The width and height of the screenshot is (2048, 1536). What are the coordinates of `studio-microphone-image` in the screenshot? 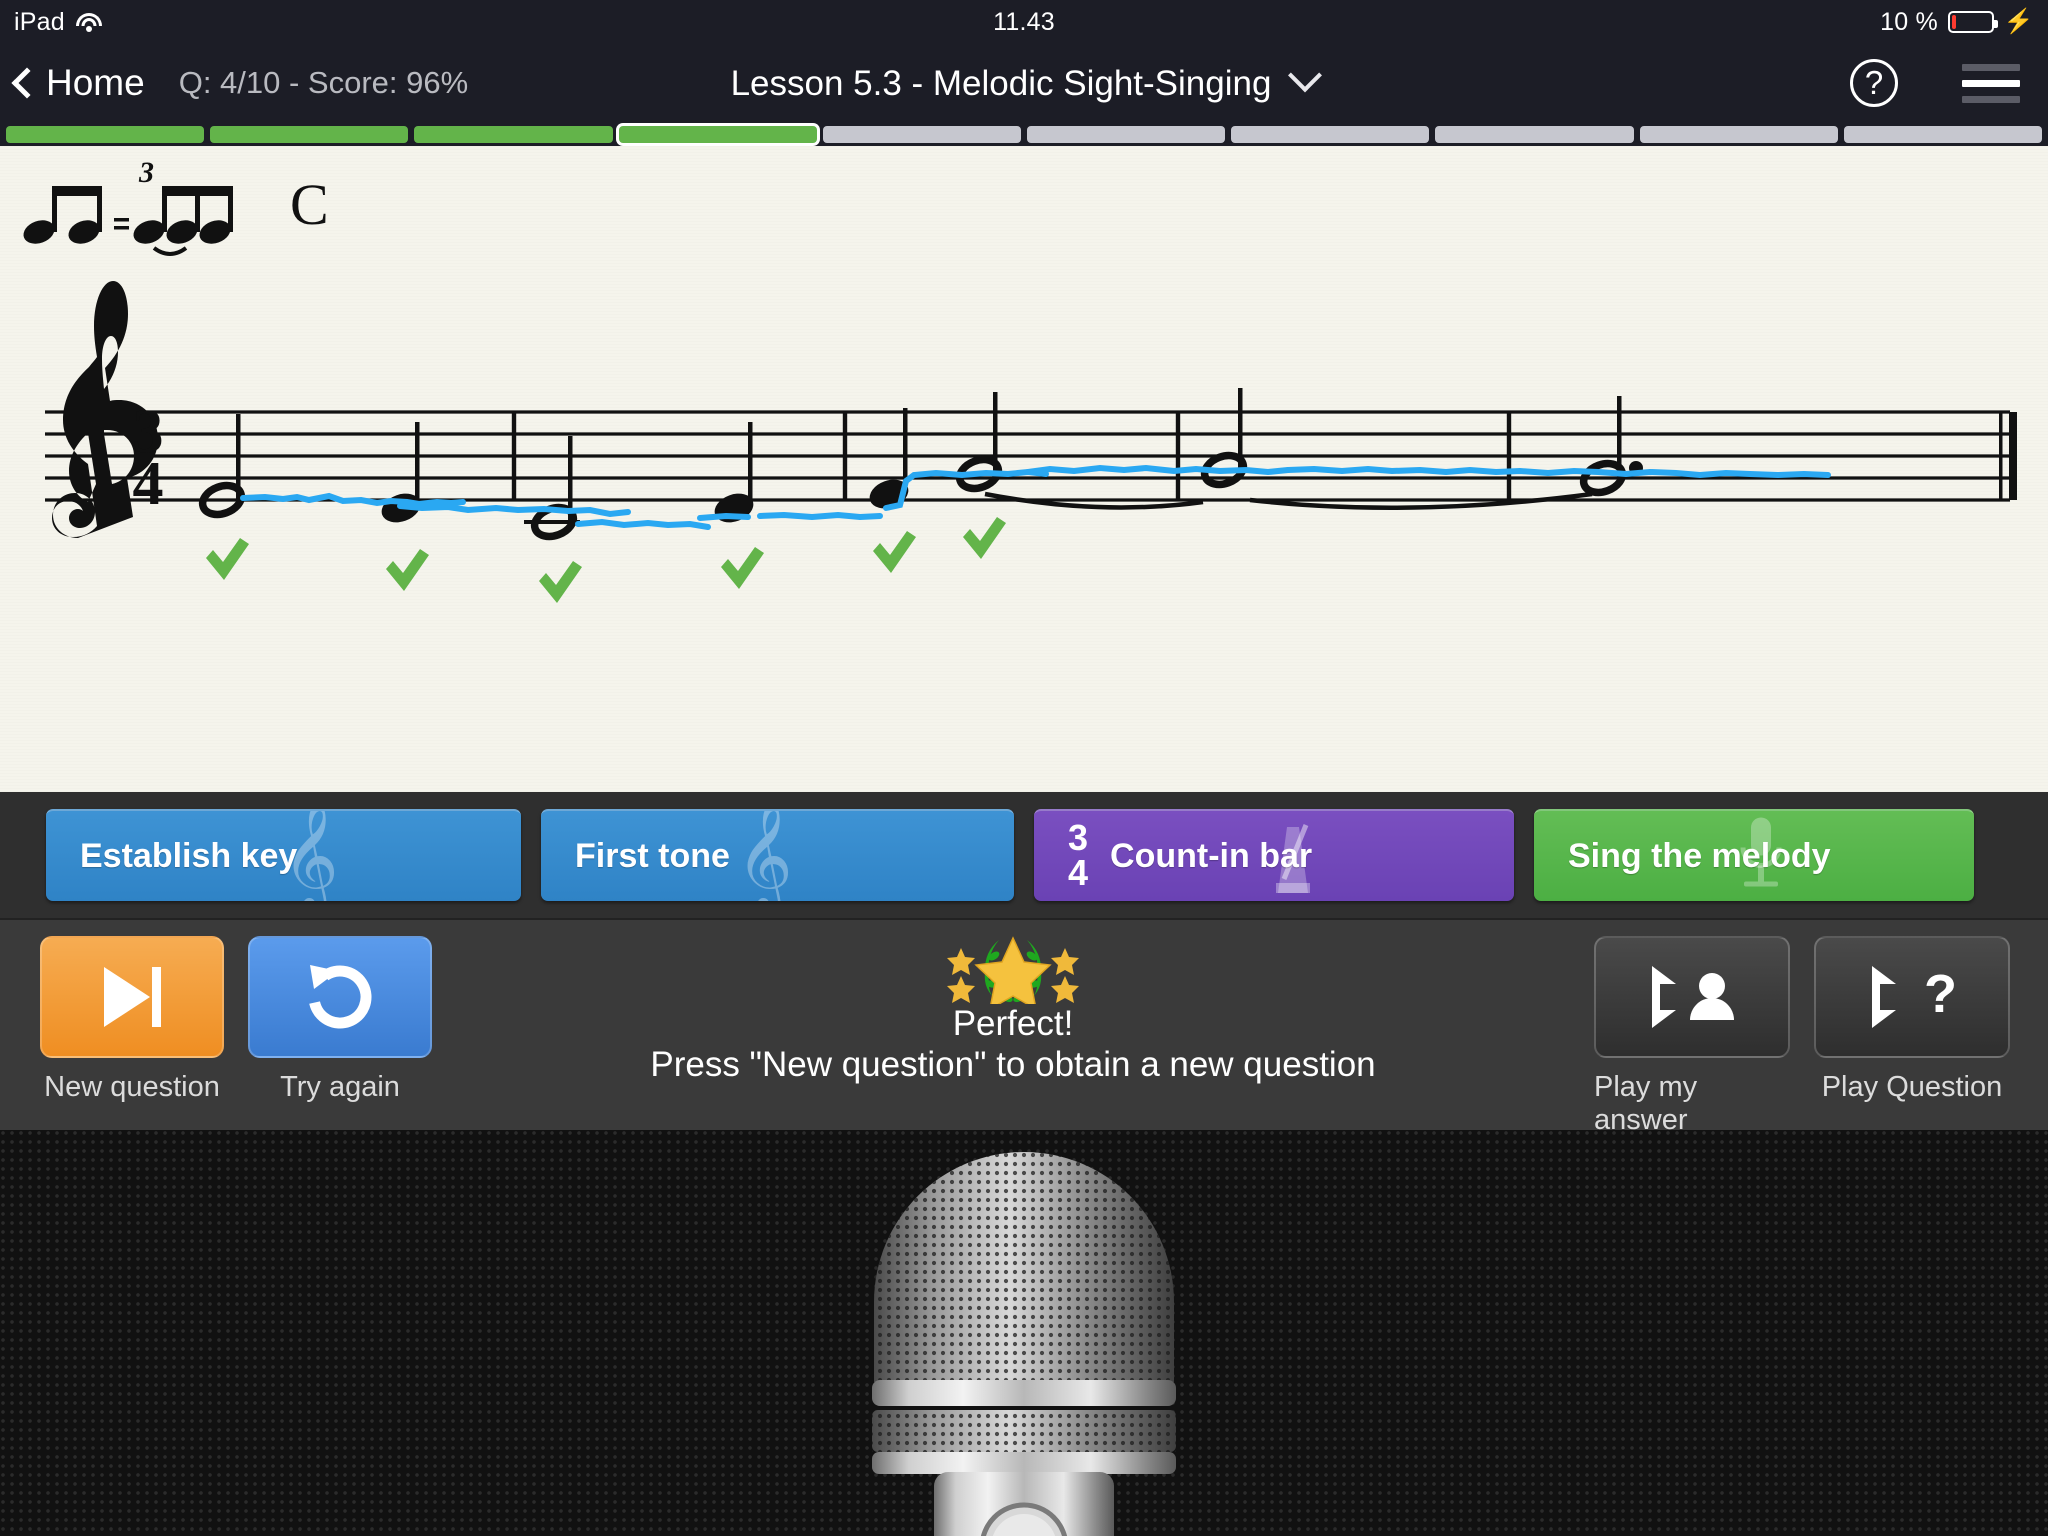 It's located at (1024, 1344).